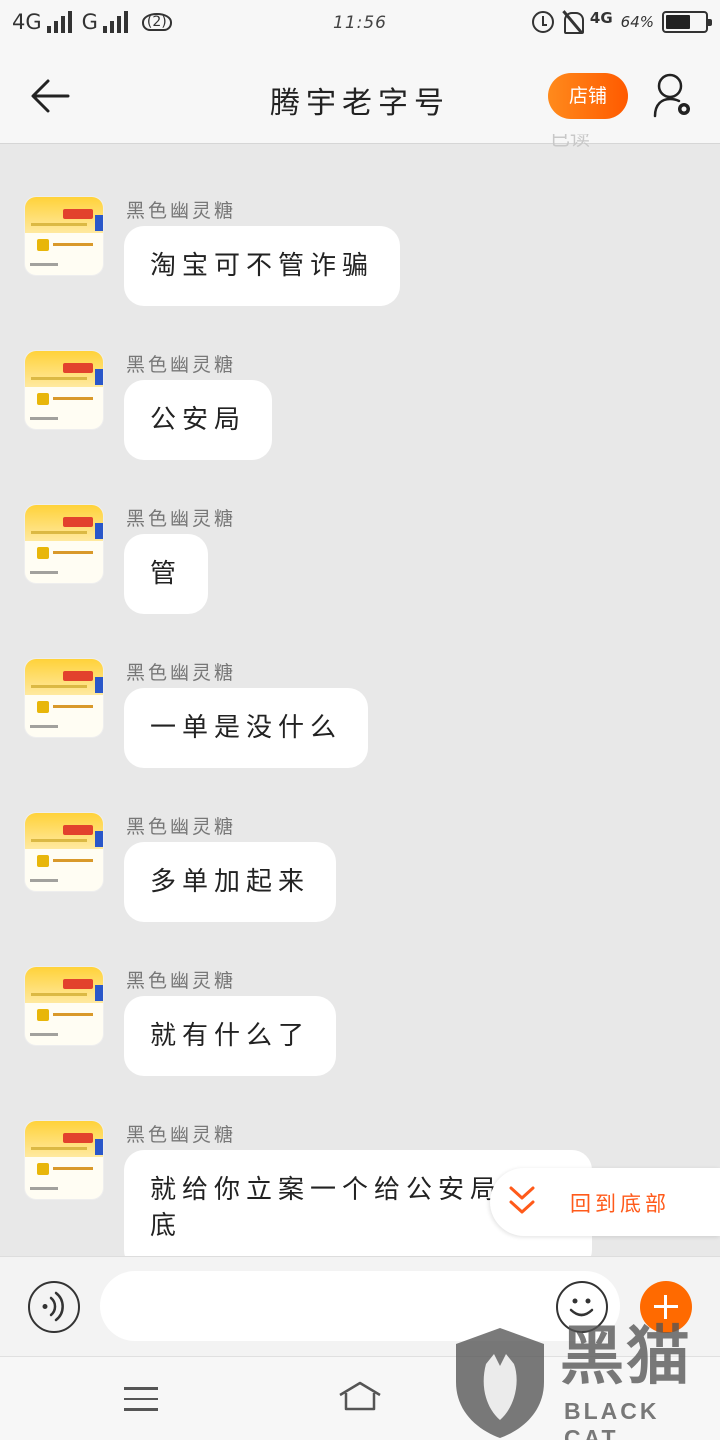 The height and width of the screenshot is (1440, 720). What do you see at coordinates (678, 22) in the screenshot?
I see `battery-fill` at bounding box center [678, 22].